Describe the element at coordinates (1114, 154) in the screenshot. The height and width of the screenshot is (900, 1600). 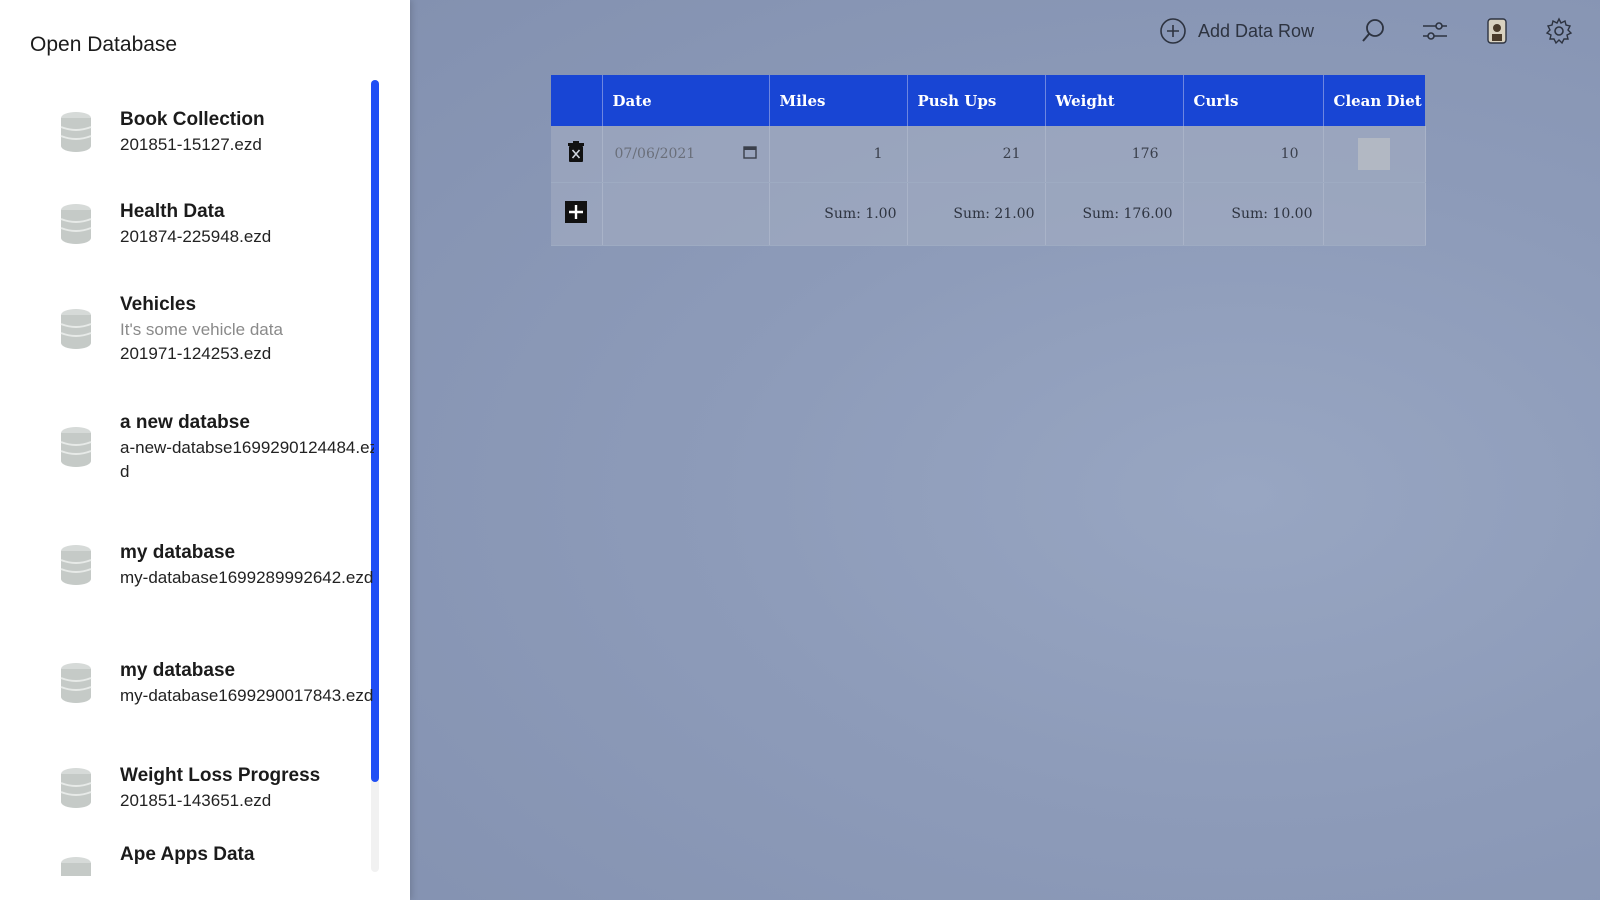
I see `weight-cell: 176` at that location.